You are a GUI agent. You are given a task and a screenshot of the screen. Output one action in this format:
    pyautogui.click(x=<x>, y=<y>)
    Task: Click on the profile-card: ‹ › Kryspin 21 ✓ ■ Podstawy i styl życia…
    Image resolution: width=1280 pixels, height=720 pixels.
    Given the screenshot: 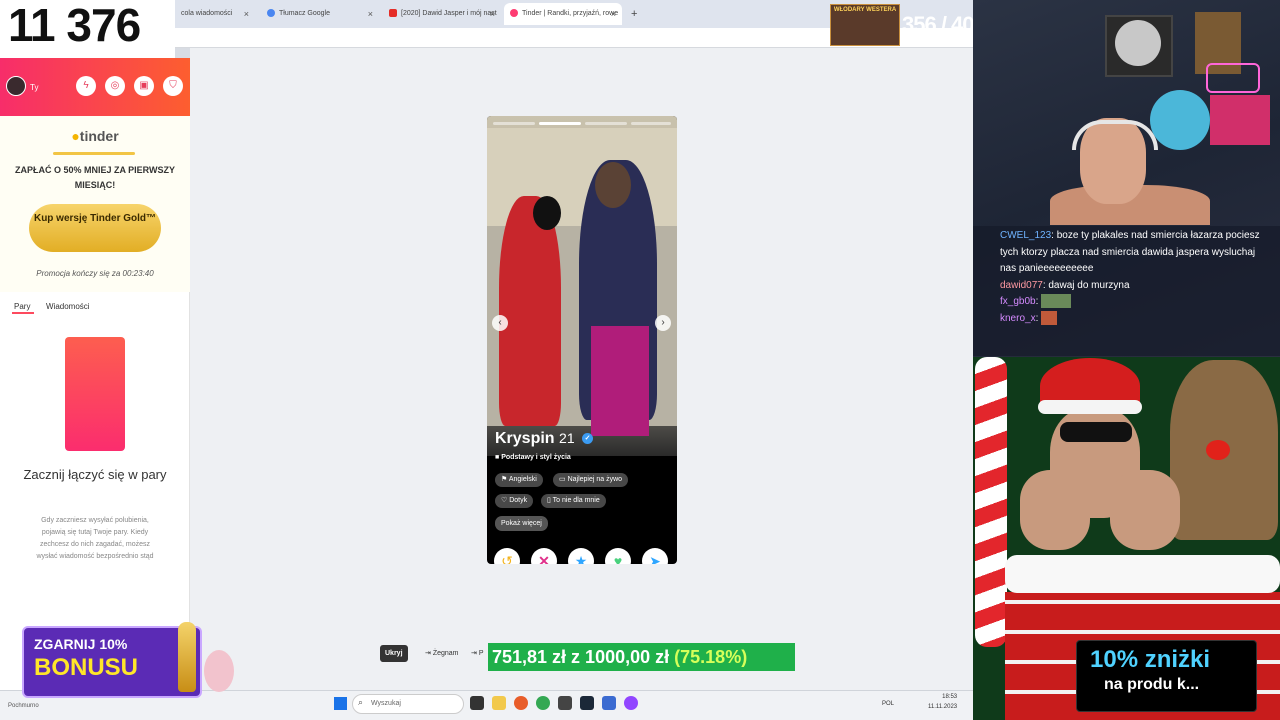 What is the action you would take?
    pyautogui.click(x=582, y=340)
    